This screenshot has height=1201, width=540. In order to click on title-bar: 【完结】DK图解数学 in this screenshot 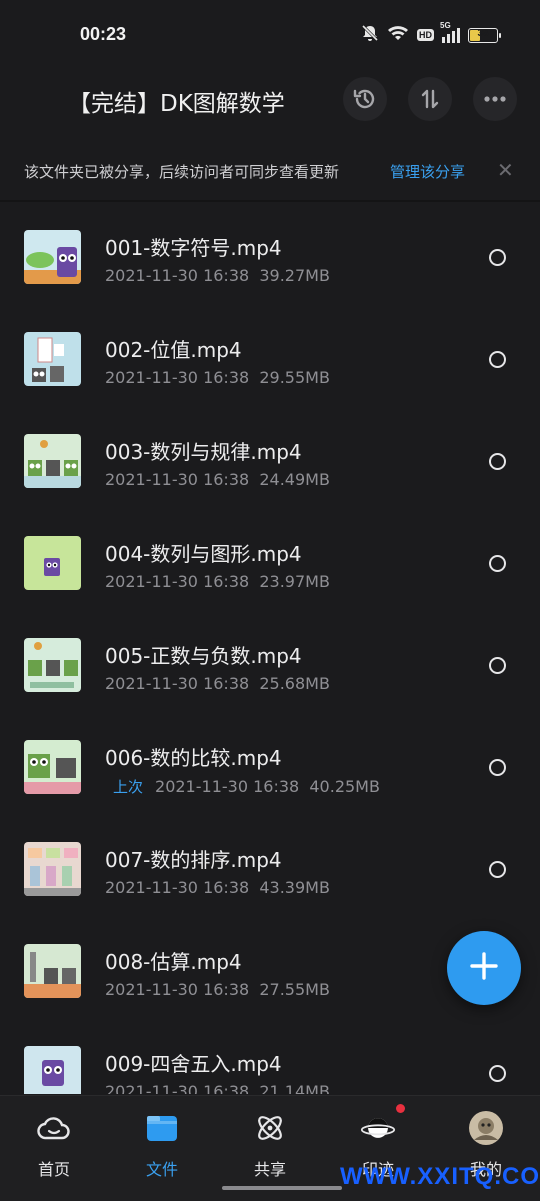, I will do `click(270, 99)`.